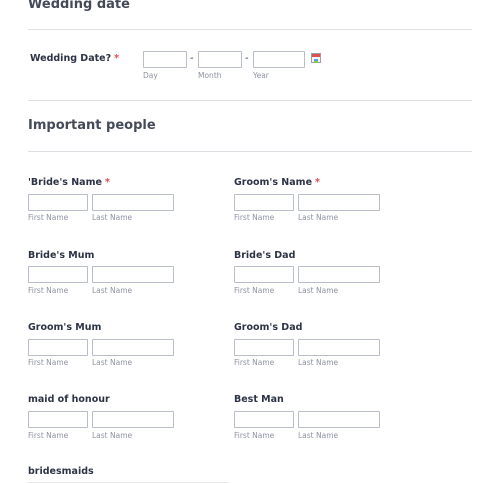 The width and height of the screenshot is (500, 484). Describe the element at coordinates (75, 58) in the screenshot. I see `wedding-date-label: Wedding Date? *` at that location.